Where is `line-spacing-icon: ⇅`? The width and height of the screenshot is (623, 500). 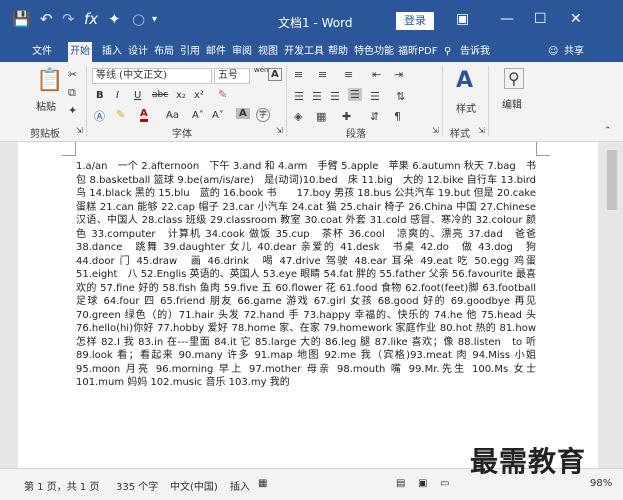 line-spacing-icon: ⇅ is located at coordinates (400, 96).